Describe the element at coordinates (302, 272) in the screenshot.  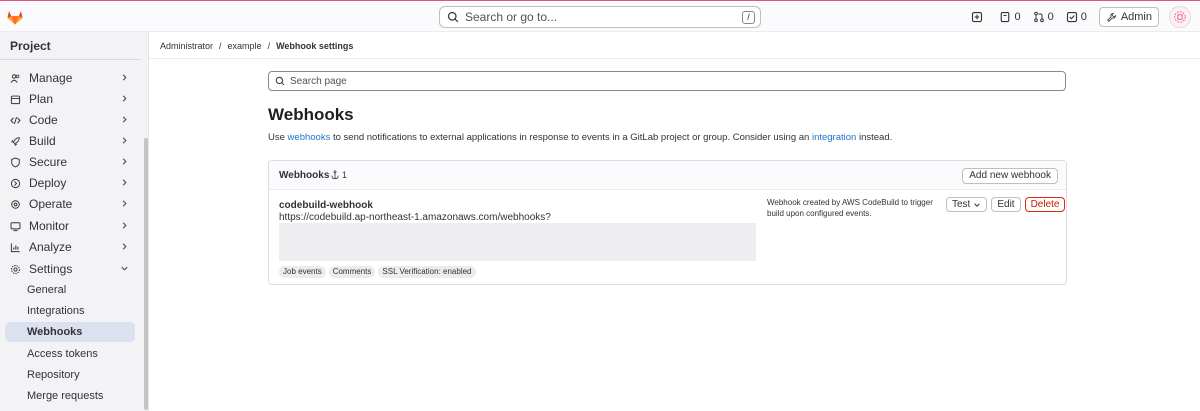
I see `badge-job-events: Job events` at that location.